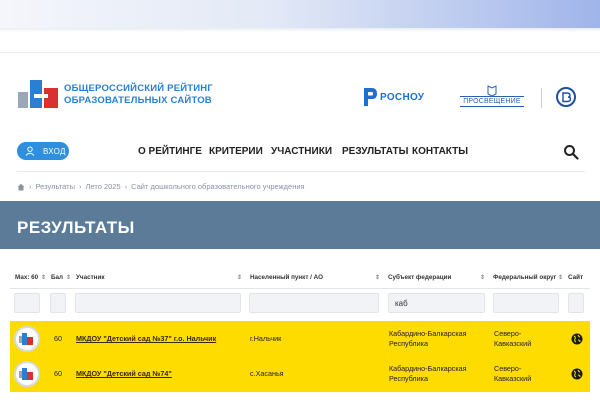  I want to click on browser-top-strip, so click(300, 16).